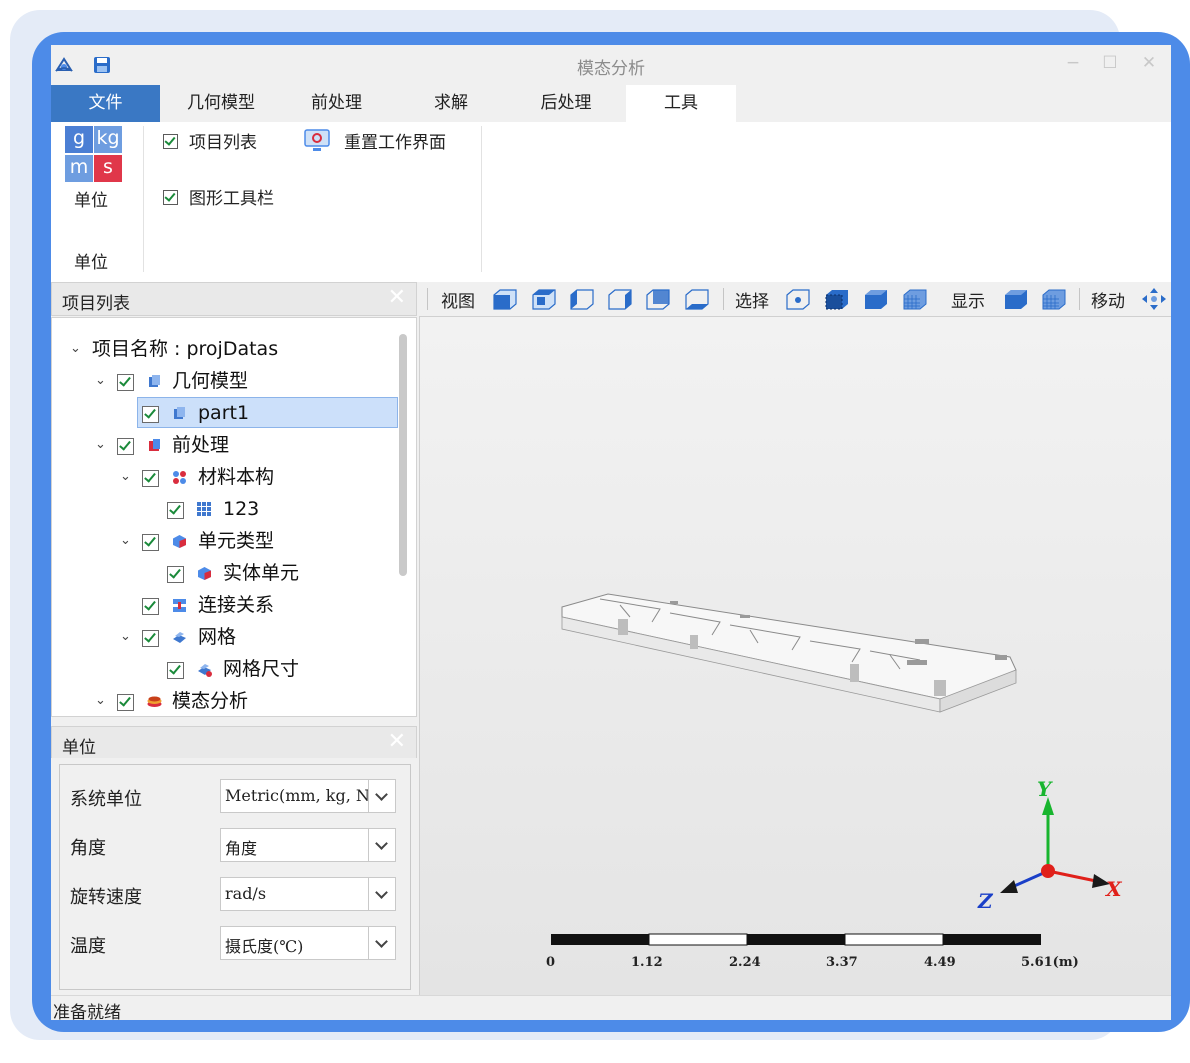 The width and height of the screenshot is (1190, 1063). What do you see at coordinates (222, 669) in the screenshot?
I see `tree-item-mesh-size: 网格尺寸` at bounding box center [222, 669].